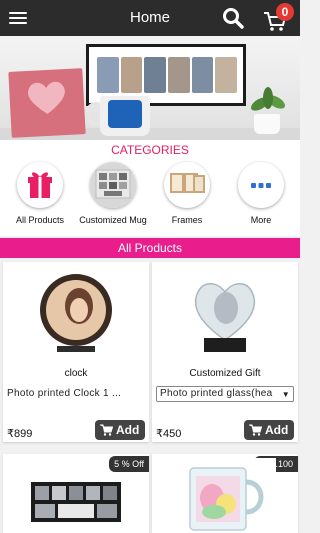  Describe the element at coordinates (233, 18) in the screenshot. I see `search-icon` at that location.